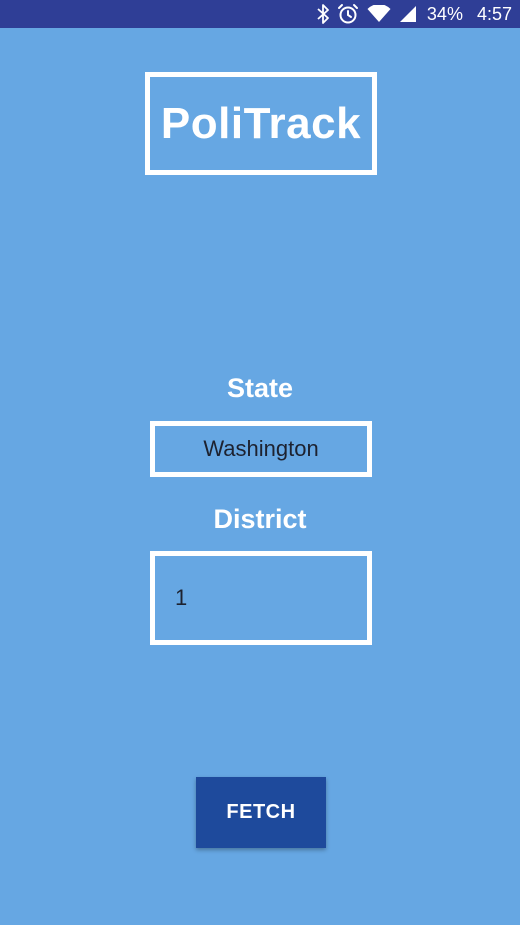  Describe the element at coordinates (379, 14) in the screenshot. I see `wifi-icon` at that location.